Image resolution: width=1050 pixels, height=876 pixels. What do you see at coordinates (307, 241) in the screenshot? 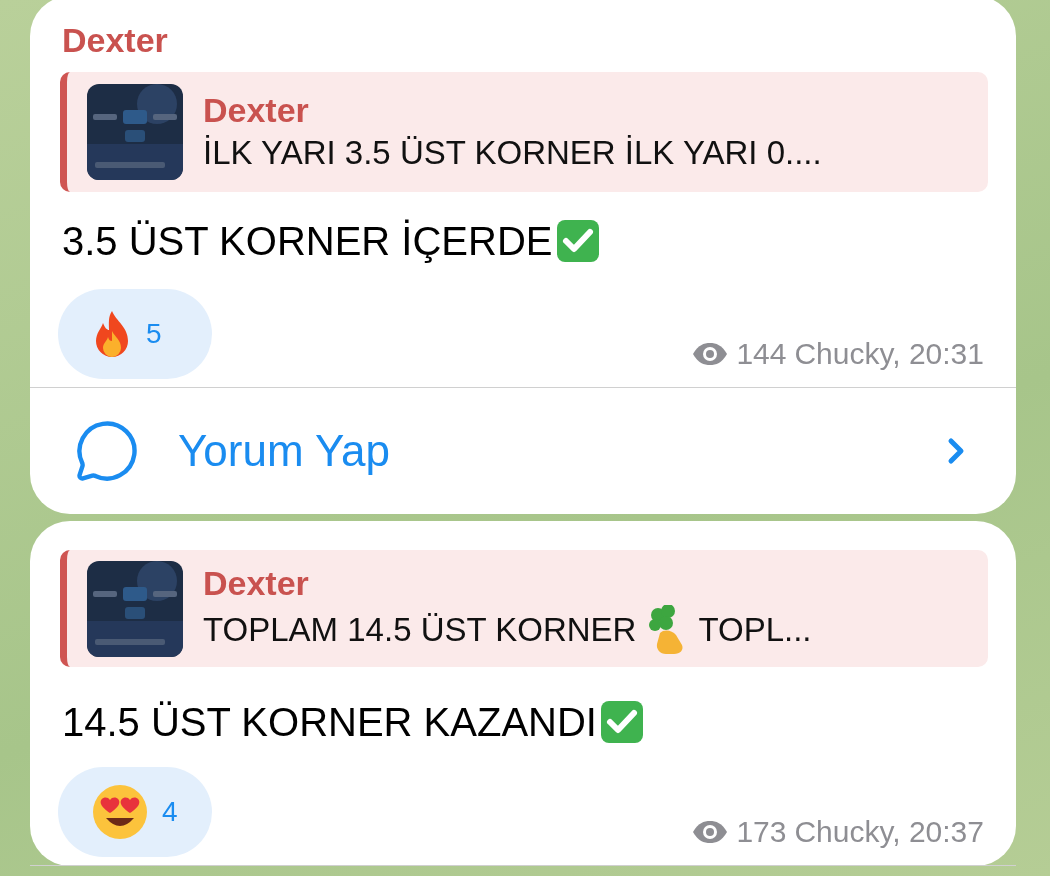
I see `message-text: 3.5 ÜST KORNER İÇERDE` at bounding box center [307, 241].